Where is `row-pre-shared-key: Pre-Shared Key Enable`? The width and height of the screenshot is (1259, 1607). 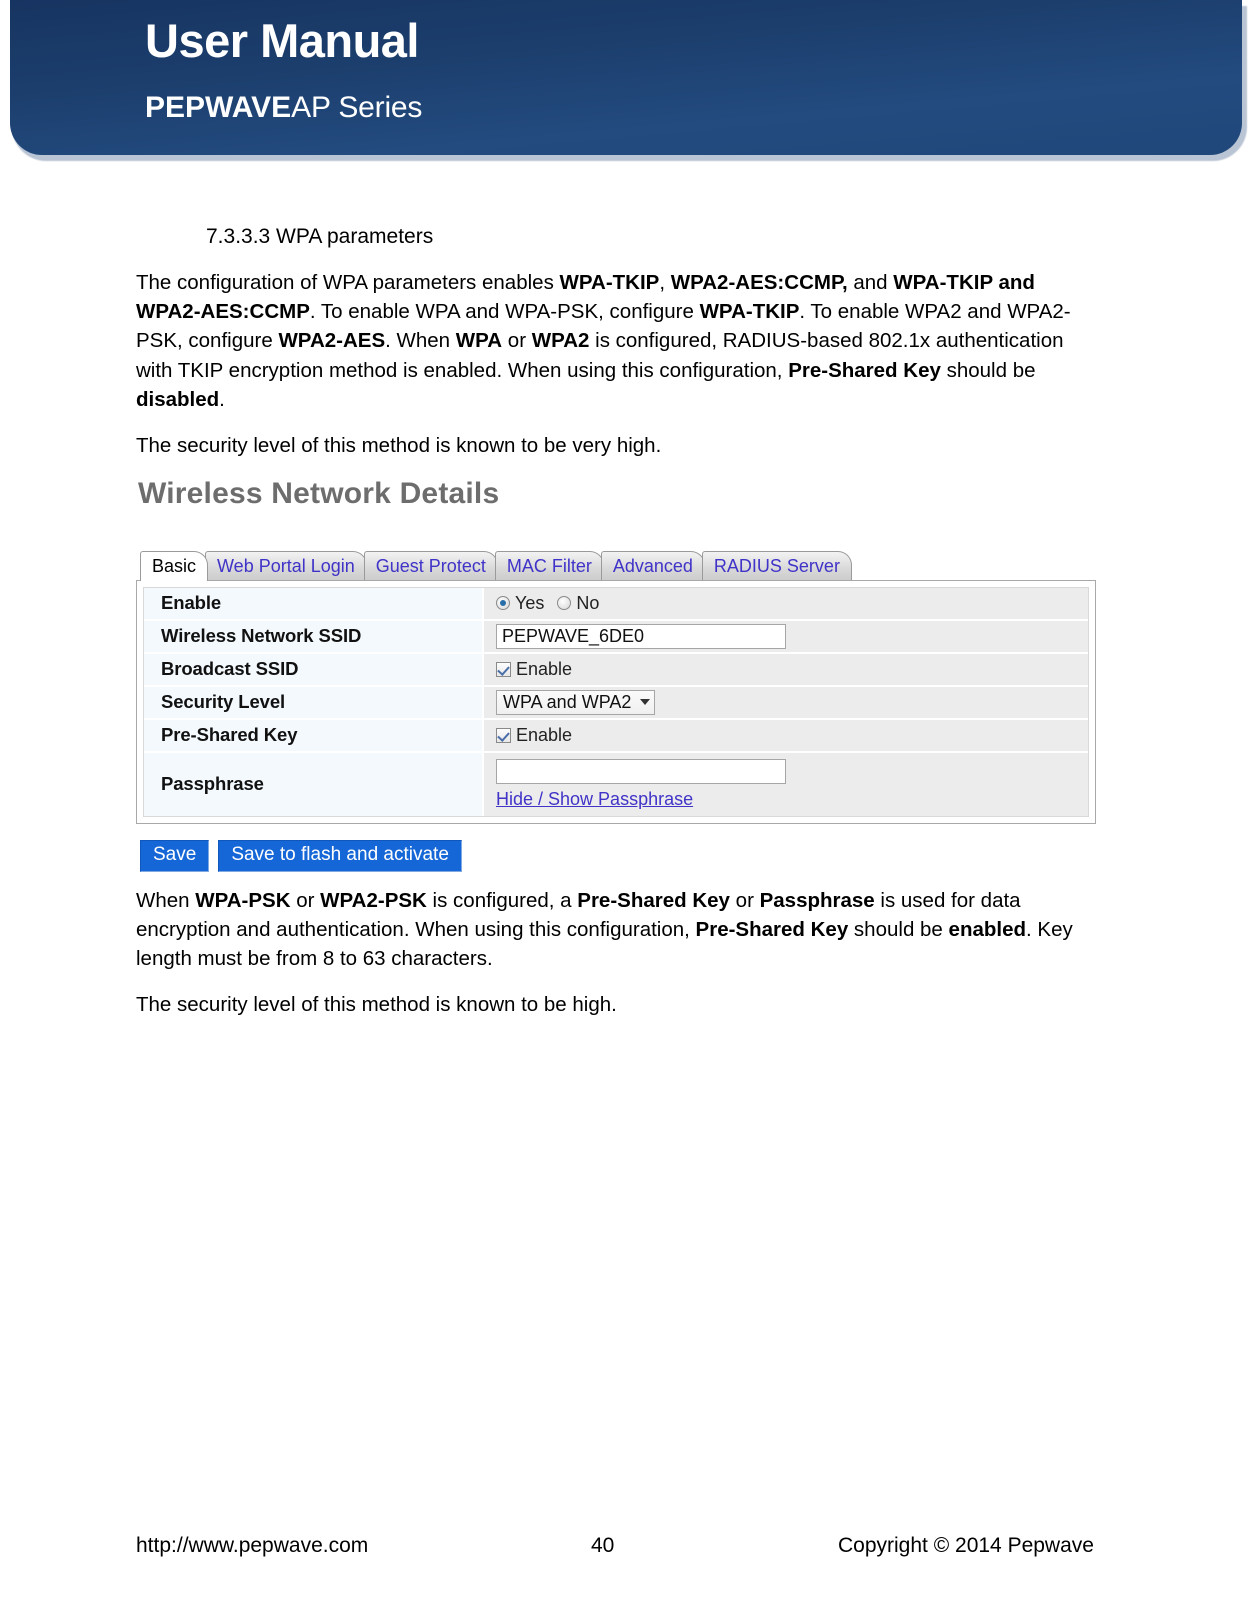
row-pre-shared-key: Pre-Shared Key Enable is located at coordinates (616, 736).